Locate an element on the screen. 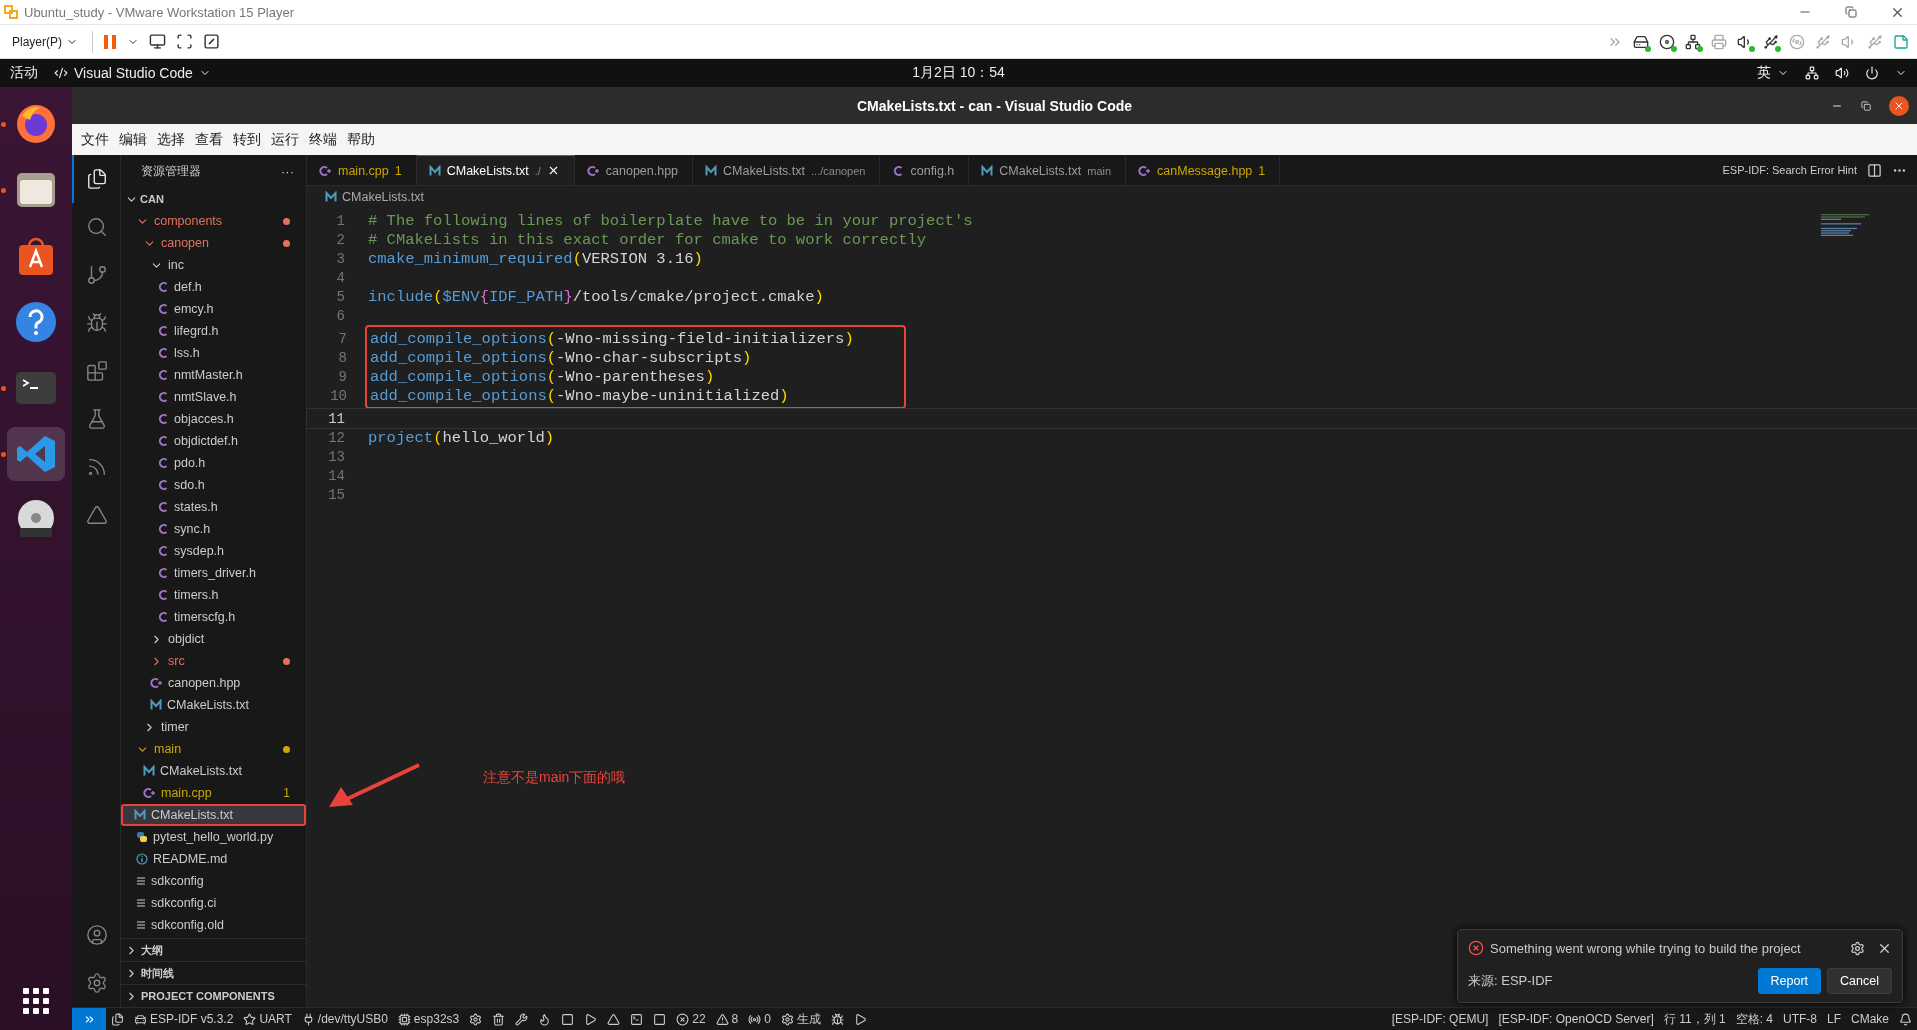  tree-item: nmtMaster.h is located at coordinates (213, 375).